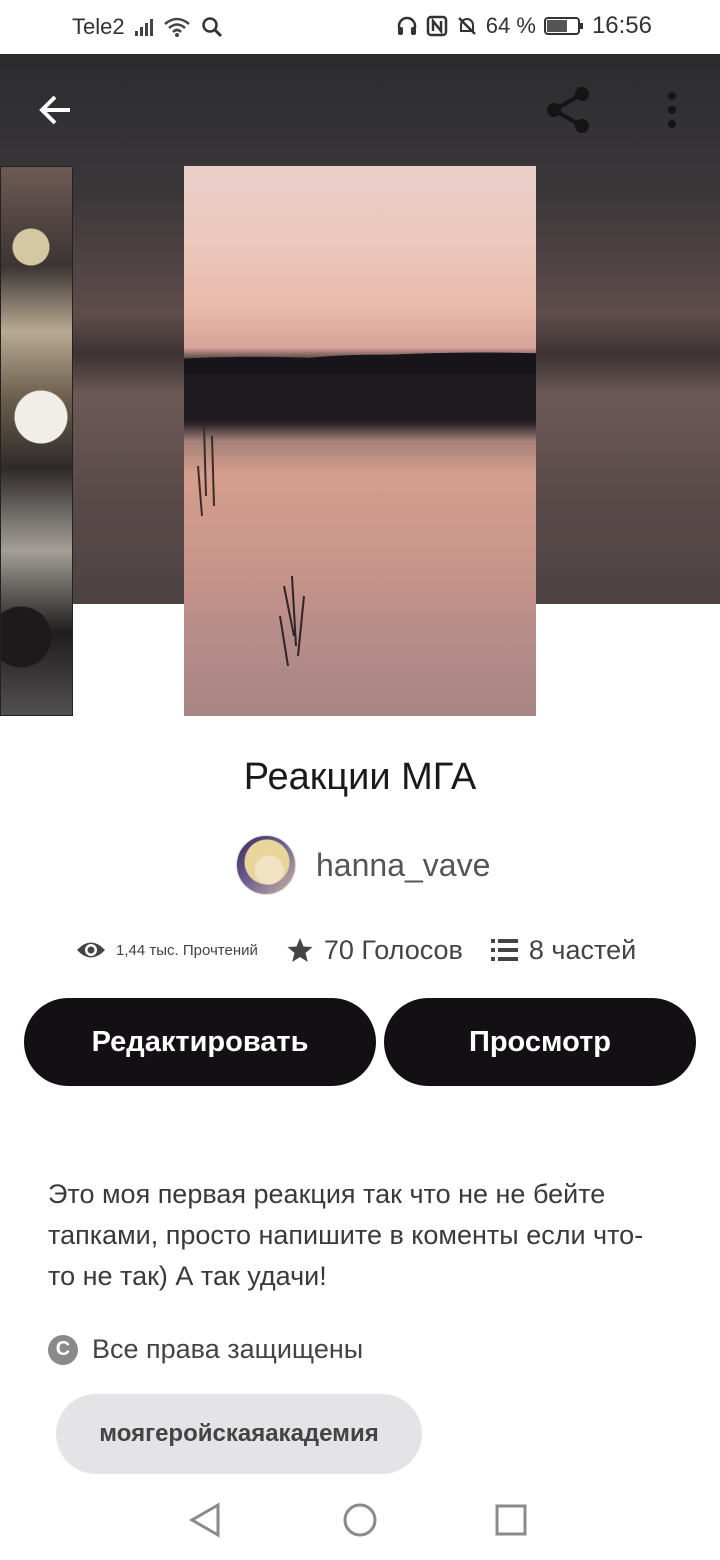  I want to click on copyright-icon: C, so click(63, 1349).